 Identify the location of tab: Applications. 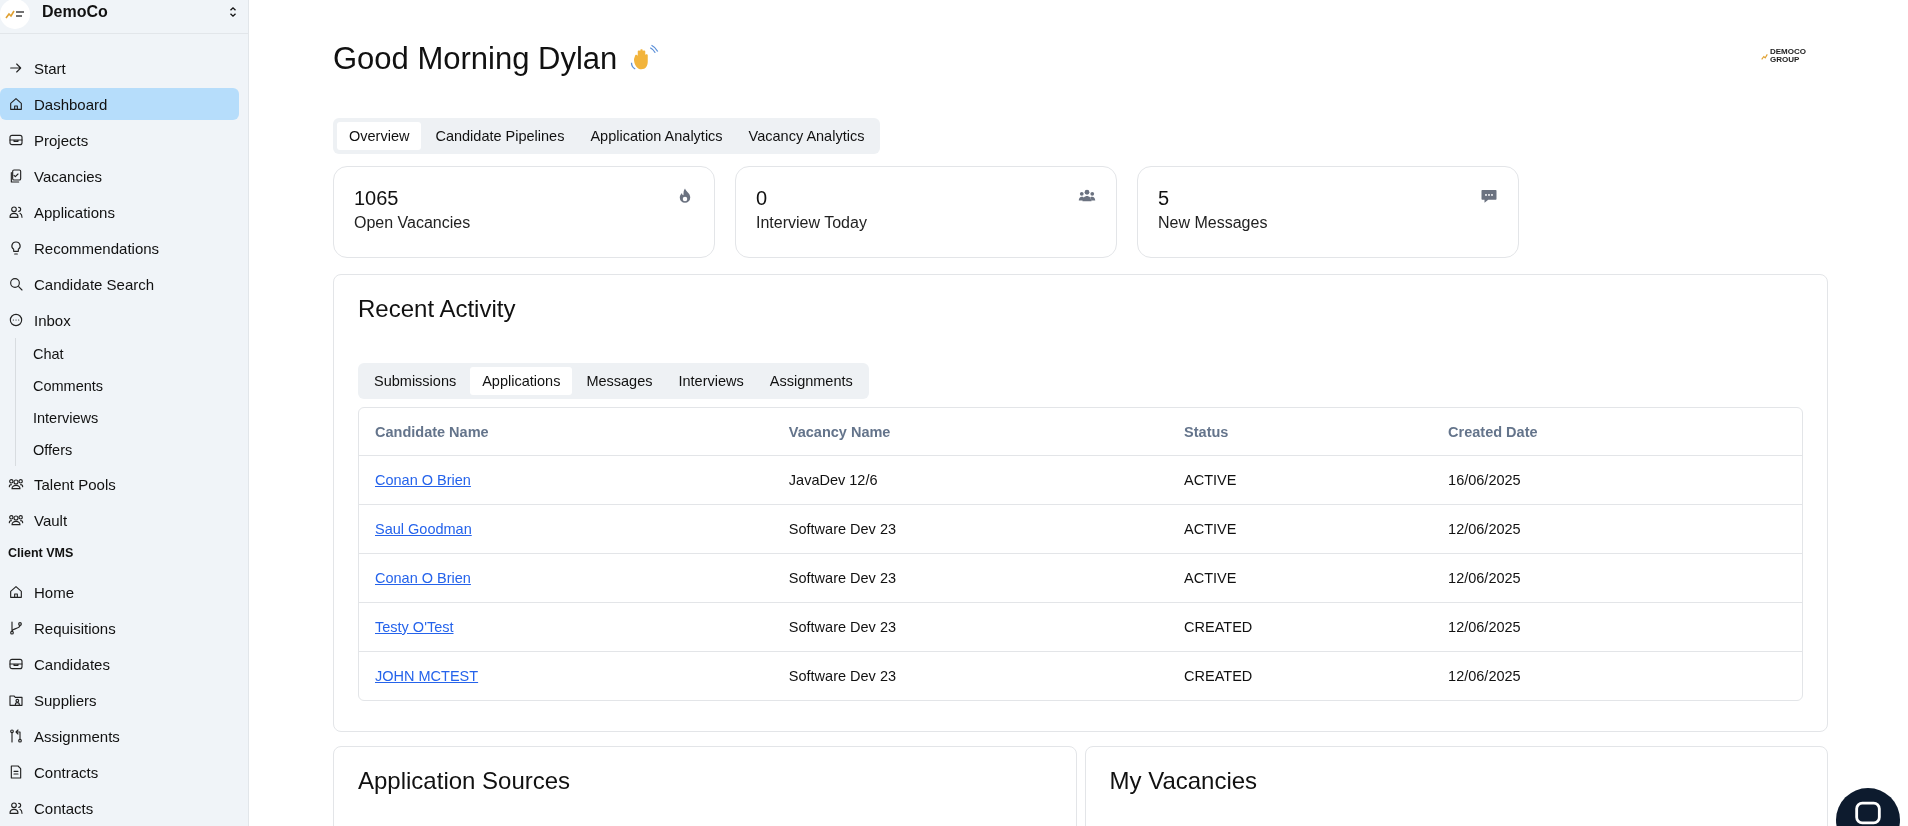
(521, 381).